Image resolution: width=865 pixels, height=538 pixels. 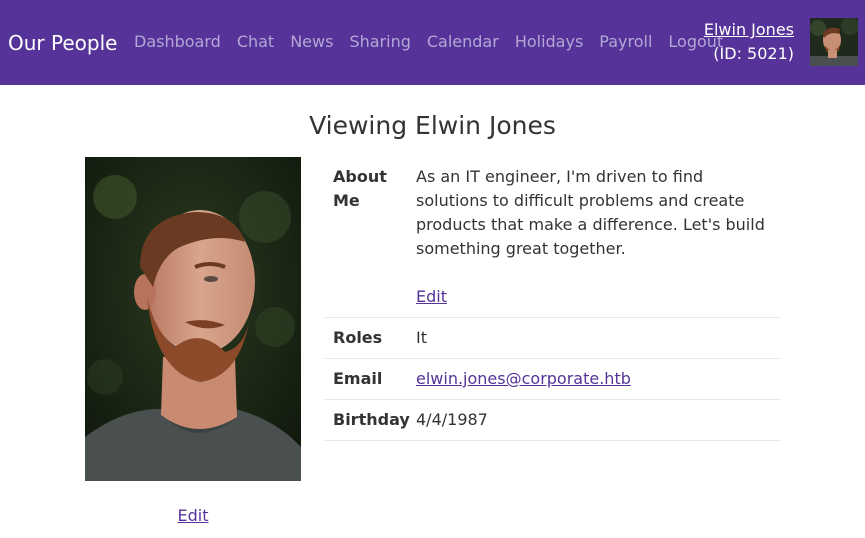 I want to click on user-avatar, so click(x=834, y=42).